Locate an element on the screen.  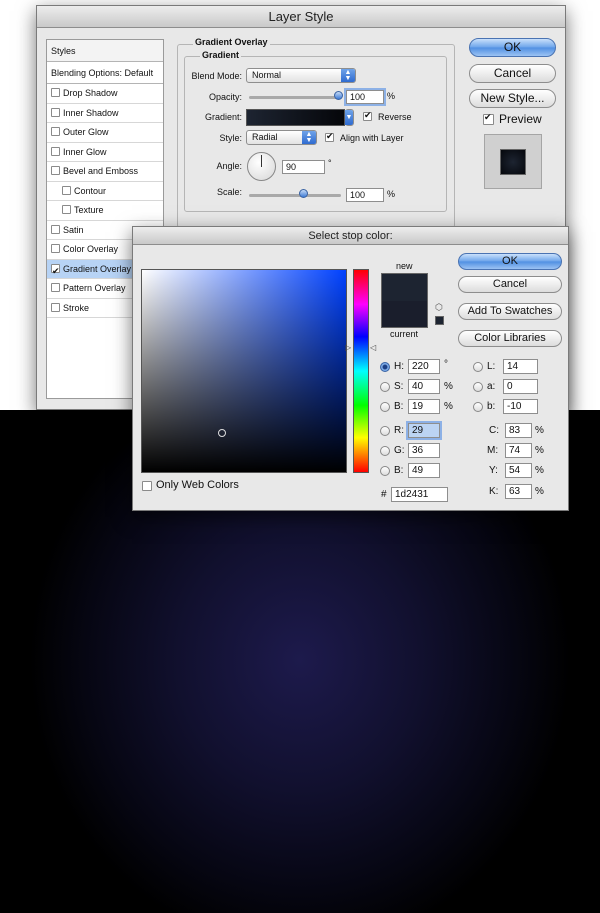
add-to-swatches-button: Add To Swatches is located at coordinates (510, 311).